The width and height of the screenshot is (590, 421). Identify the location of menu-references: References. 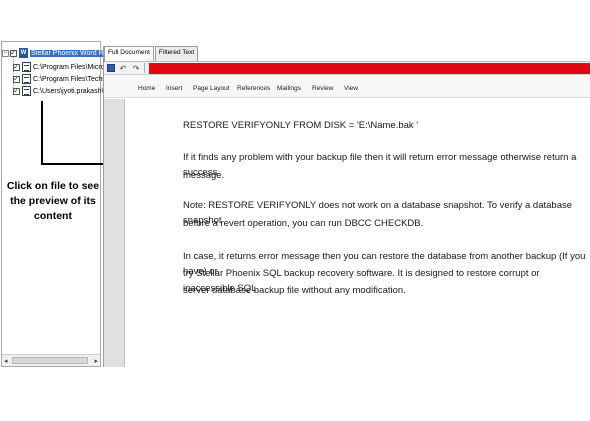
(253, 88).